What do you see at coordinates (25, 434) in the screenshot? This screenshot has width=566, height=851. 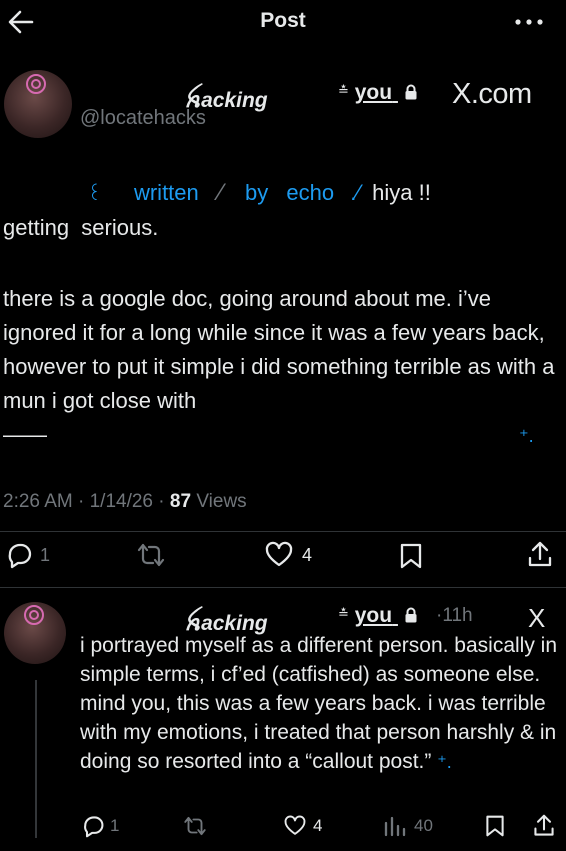 I see `tail-dash: ——` at bounding box center [25, 434].